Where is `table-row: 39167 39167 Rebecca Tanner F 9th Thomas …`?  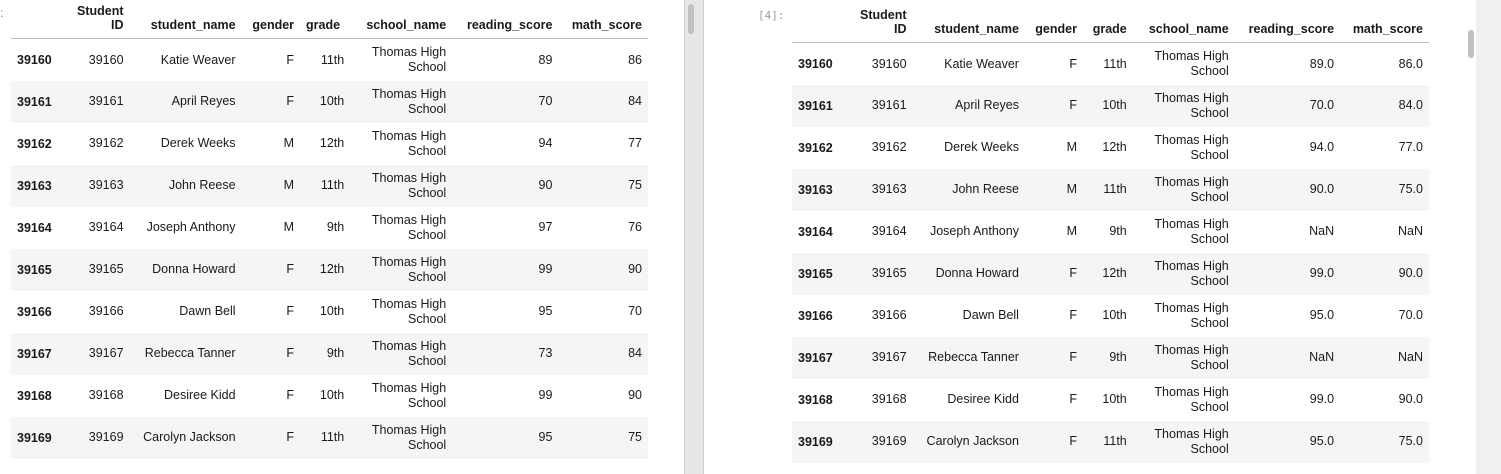
table-row: 39167 39167 Rebecca Tanner F 9th Thomas … is located at coordinates (329, 353).